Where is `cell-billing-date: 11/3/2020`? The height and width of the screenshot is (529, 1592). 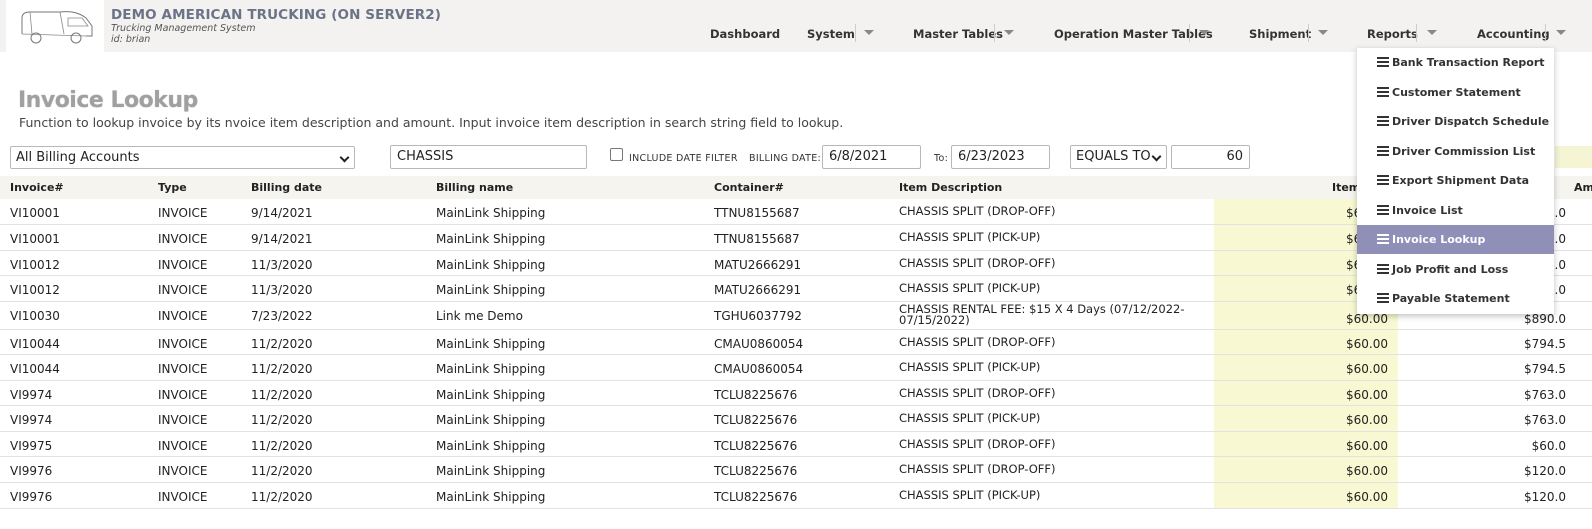
cell-billing-date: 11/3/2020 is located at coordinates (282, 290).